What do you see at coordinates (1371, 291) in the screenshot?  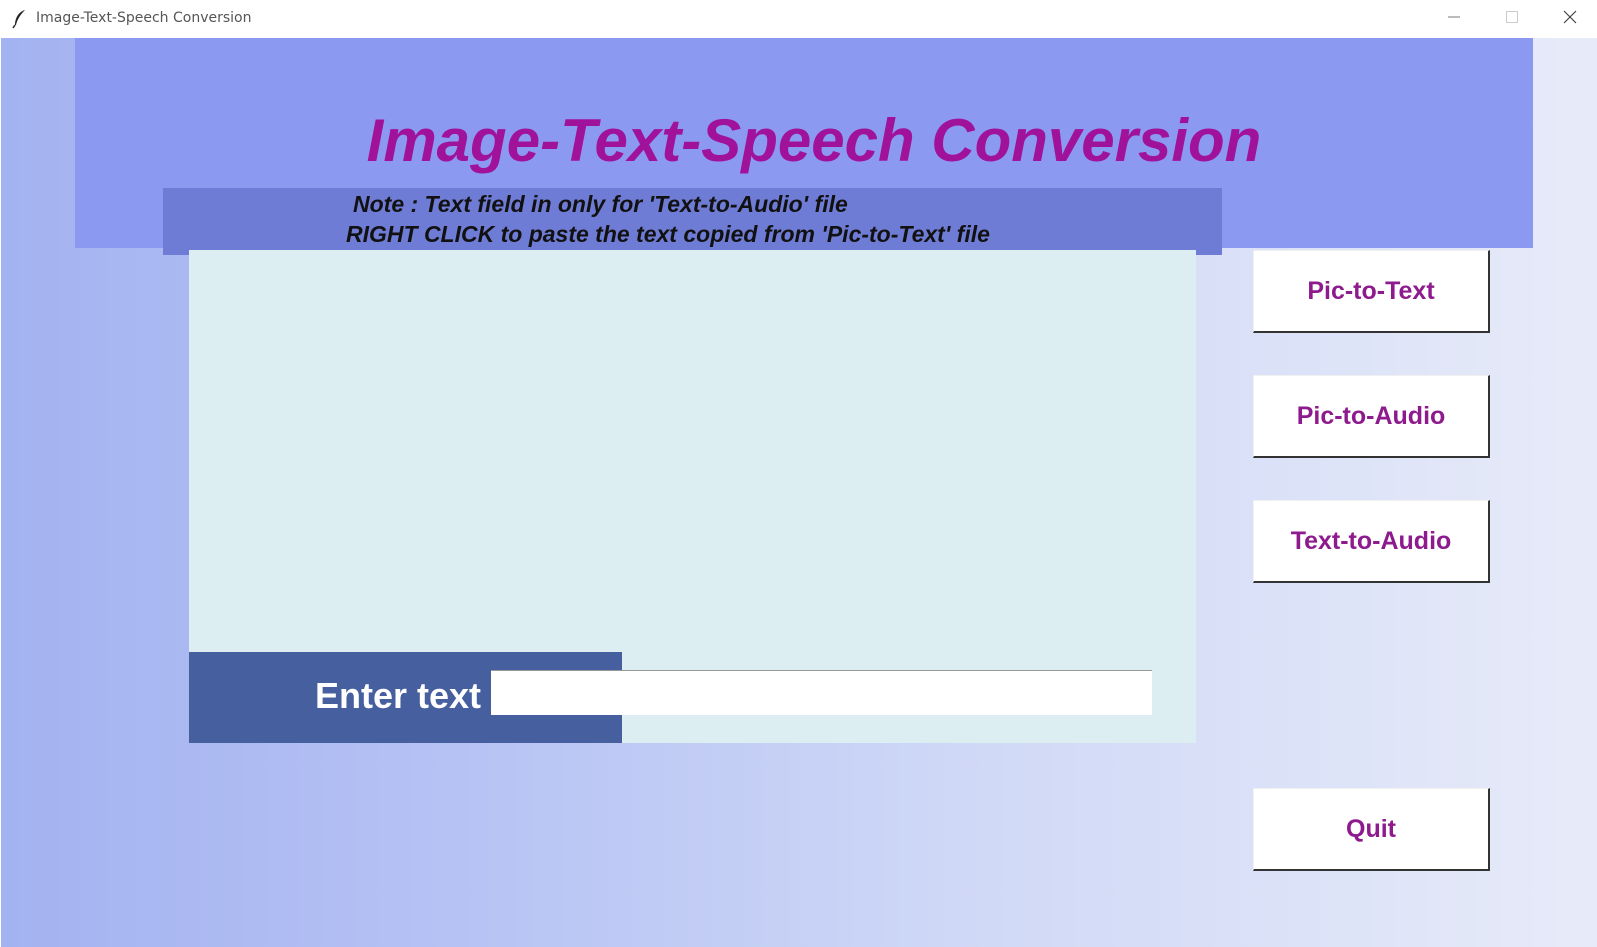 I see `pic-to-text-button: Pic-to-Text` at bounding box center [1371, 291].